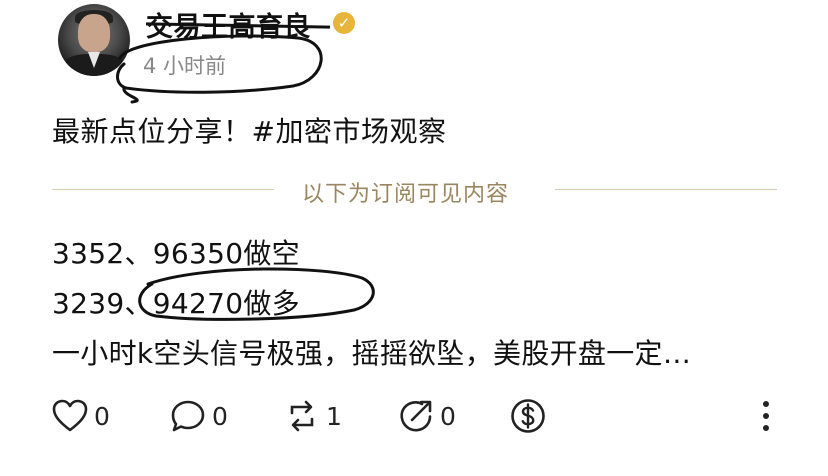  Describe the element at coordinates (448, 416) in the screenshot. I see `share-count: 0` at that location.